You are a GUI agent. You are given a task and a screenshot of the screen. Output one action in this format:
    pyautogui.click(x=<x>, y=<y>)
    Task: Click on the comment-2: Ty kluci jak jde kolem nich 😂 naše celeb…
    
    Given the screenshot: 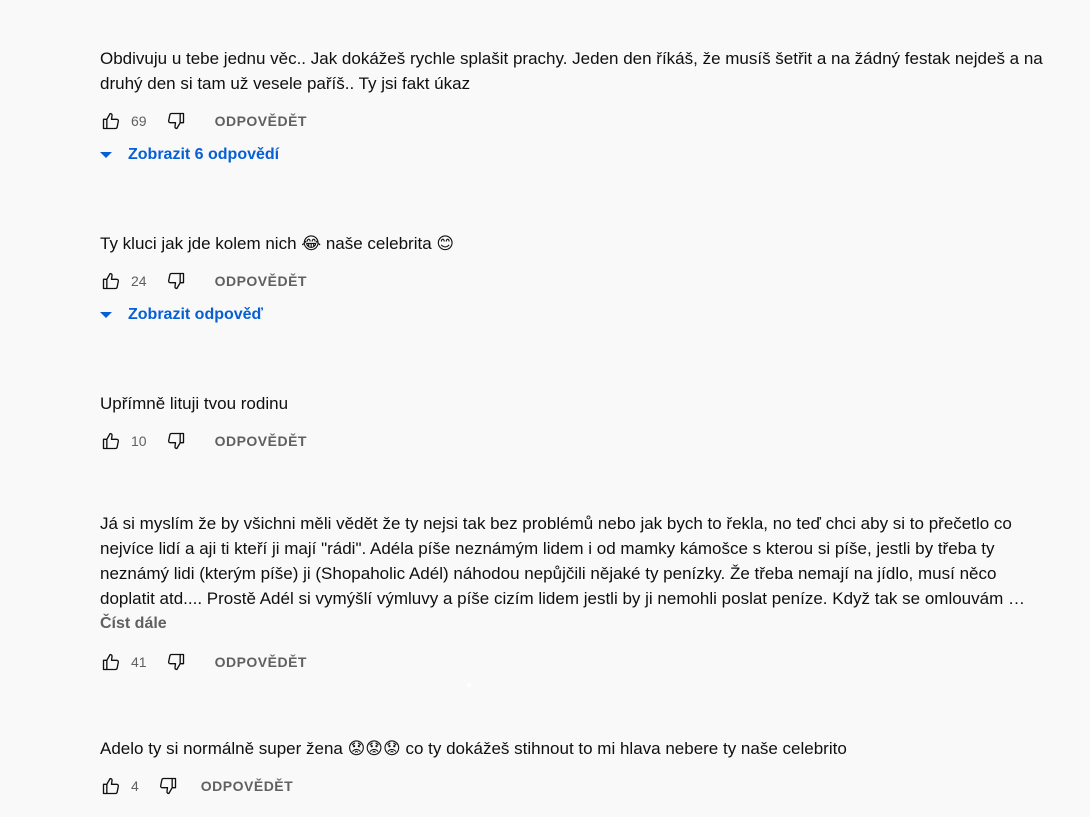 What is the action you would take?
    pyautogui.click(x=575, y=277)
    